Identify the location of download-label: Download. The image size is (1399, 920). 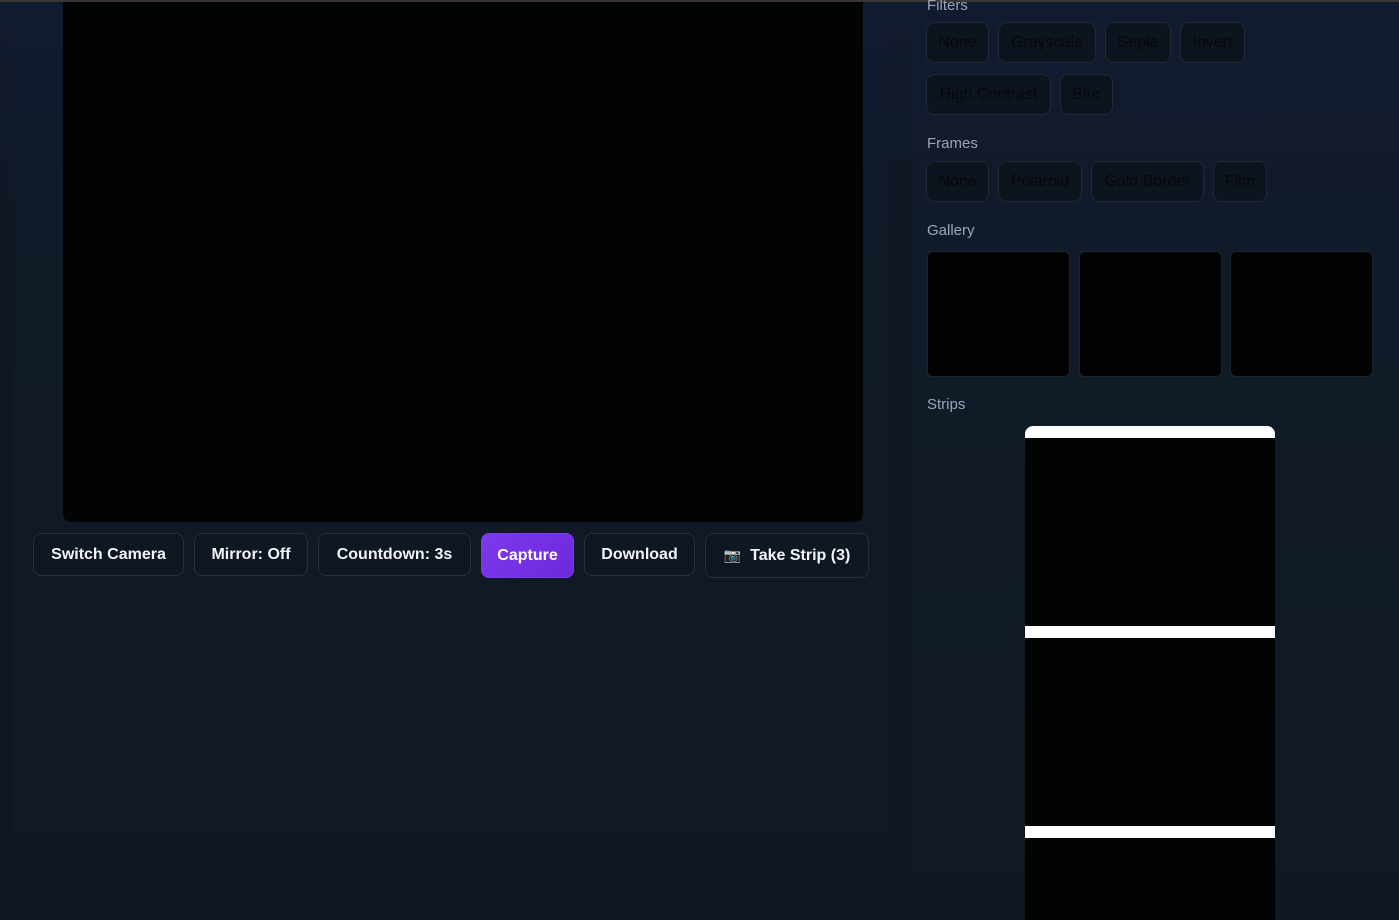
(639, 554).